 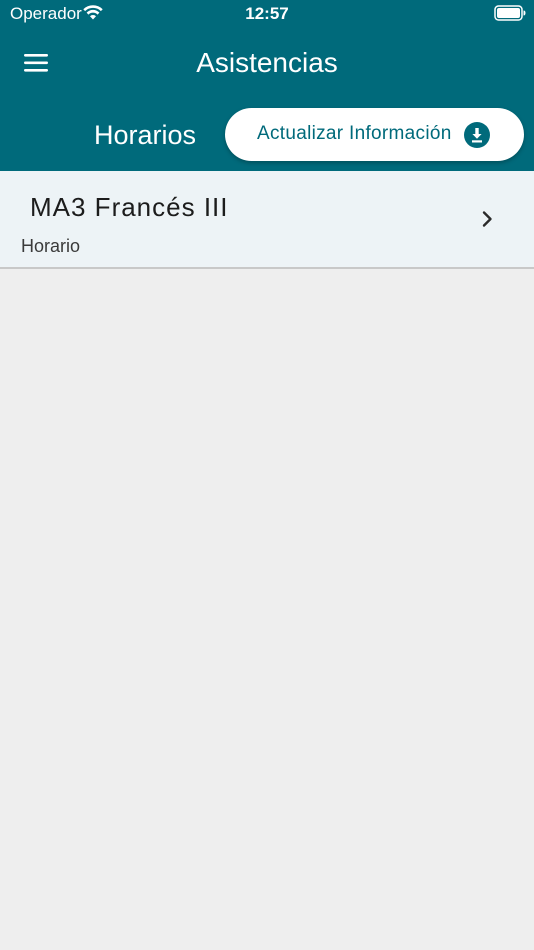 I want to click on status-time: 12:57, so click(x=267, y=13).